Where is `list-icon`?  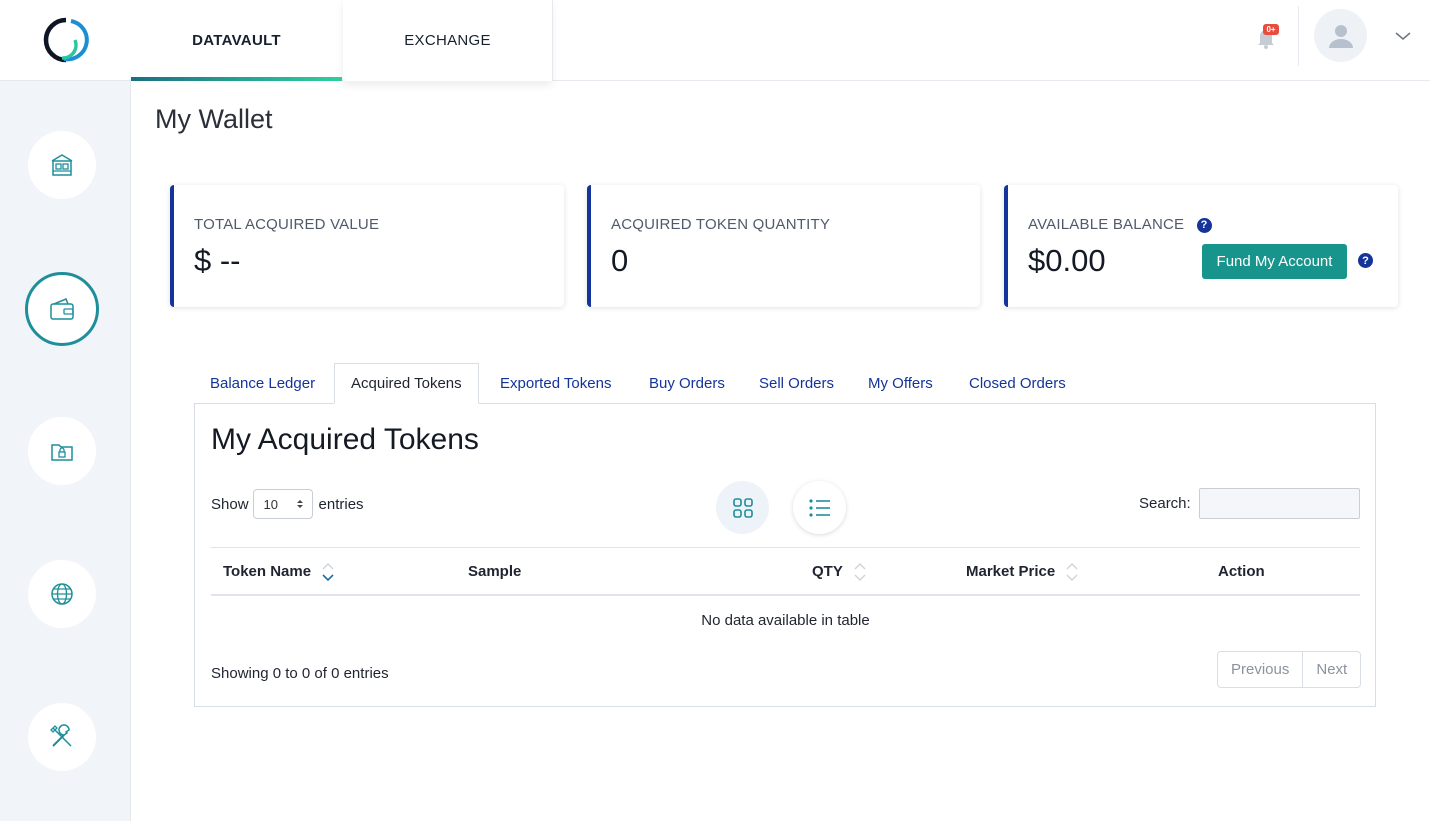
list-icon is located at coordinates (819, 507).